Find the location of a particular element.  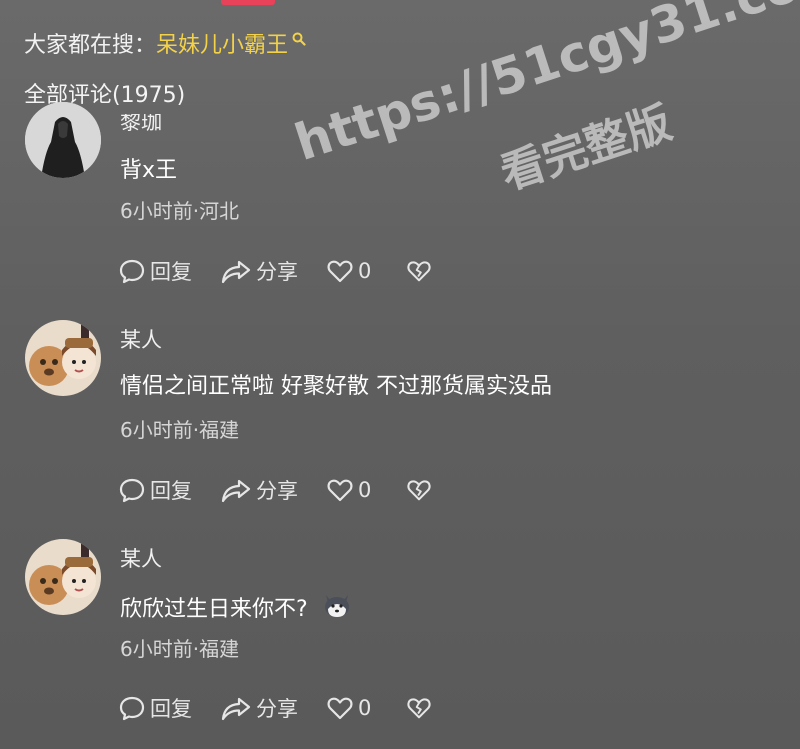

comment-text: 欣欣过生日来你不? is located at coordinates (214, 609).